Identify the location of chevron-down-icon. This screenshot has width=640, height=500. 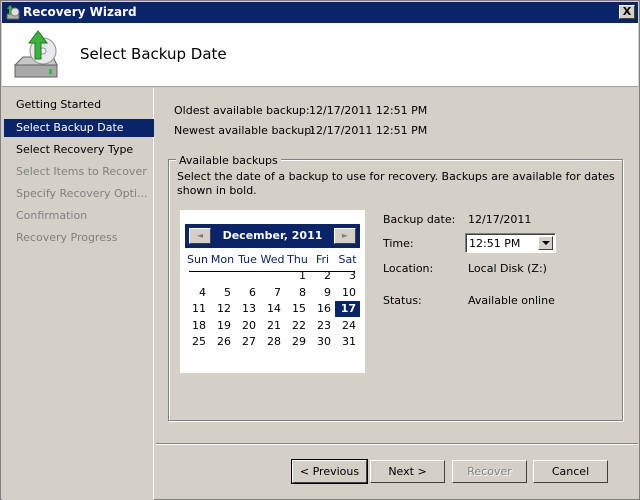
(545, 243).